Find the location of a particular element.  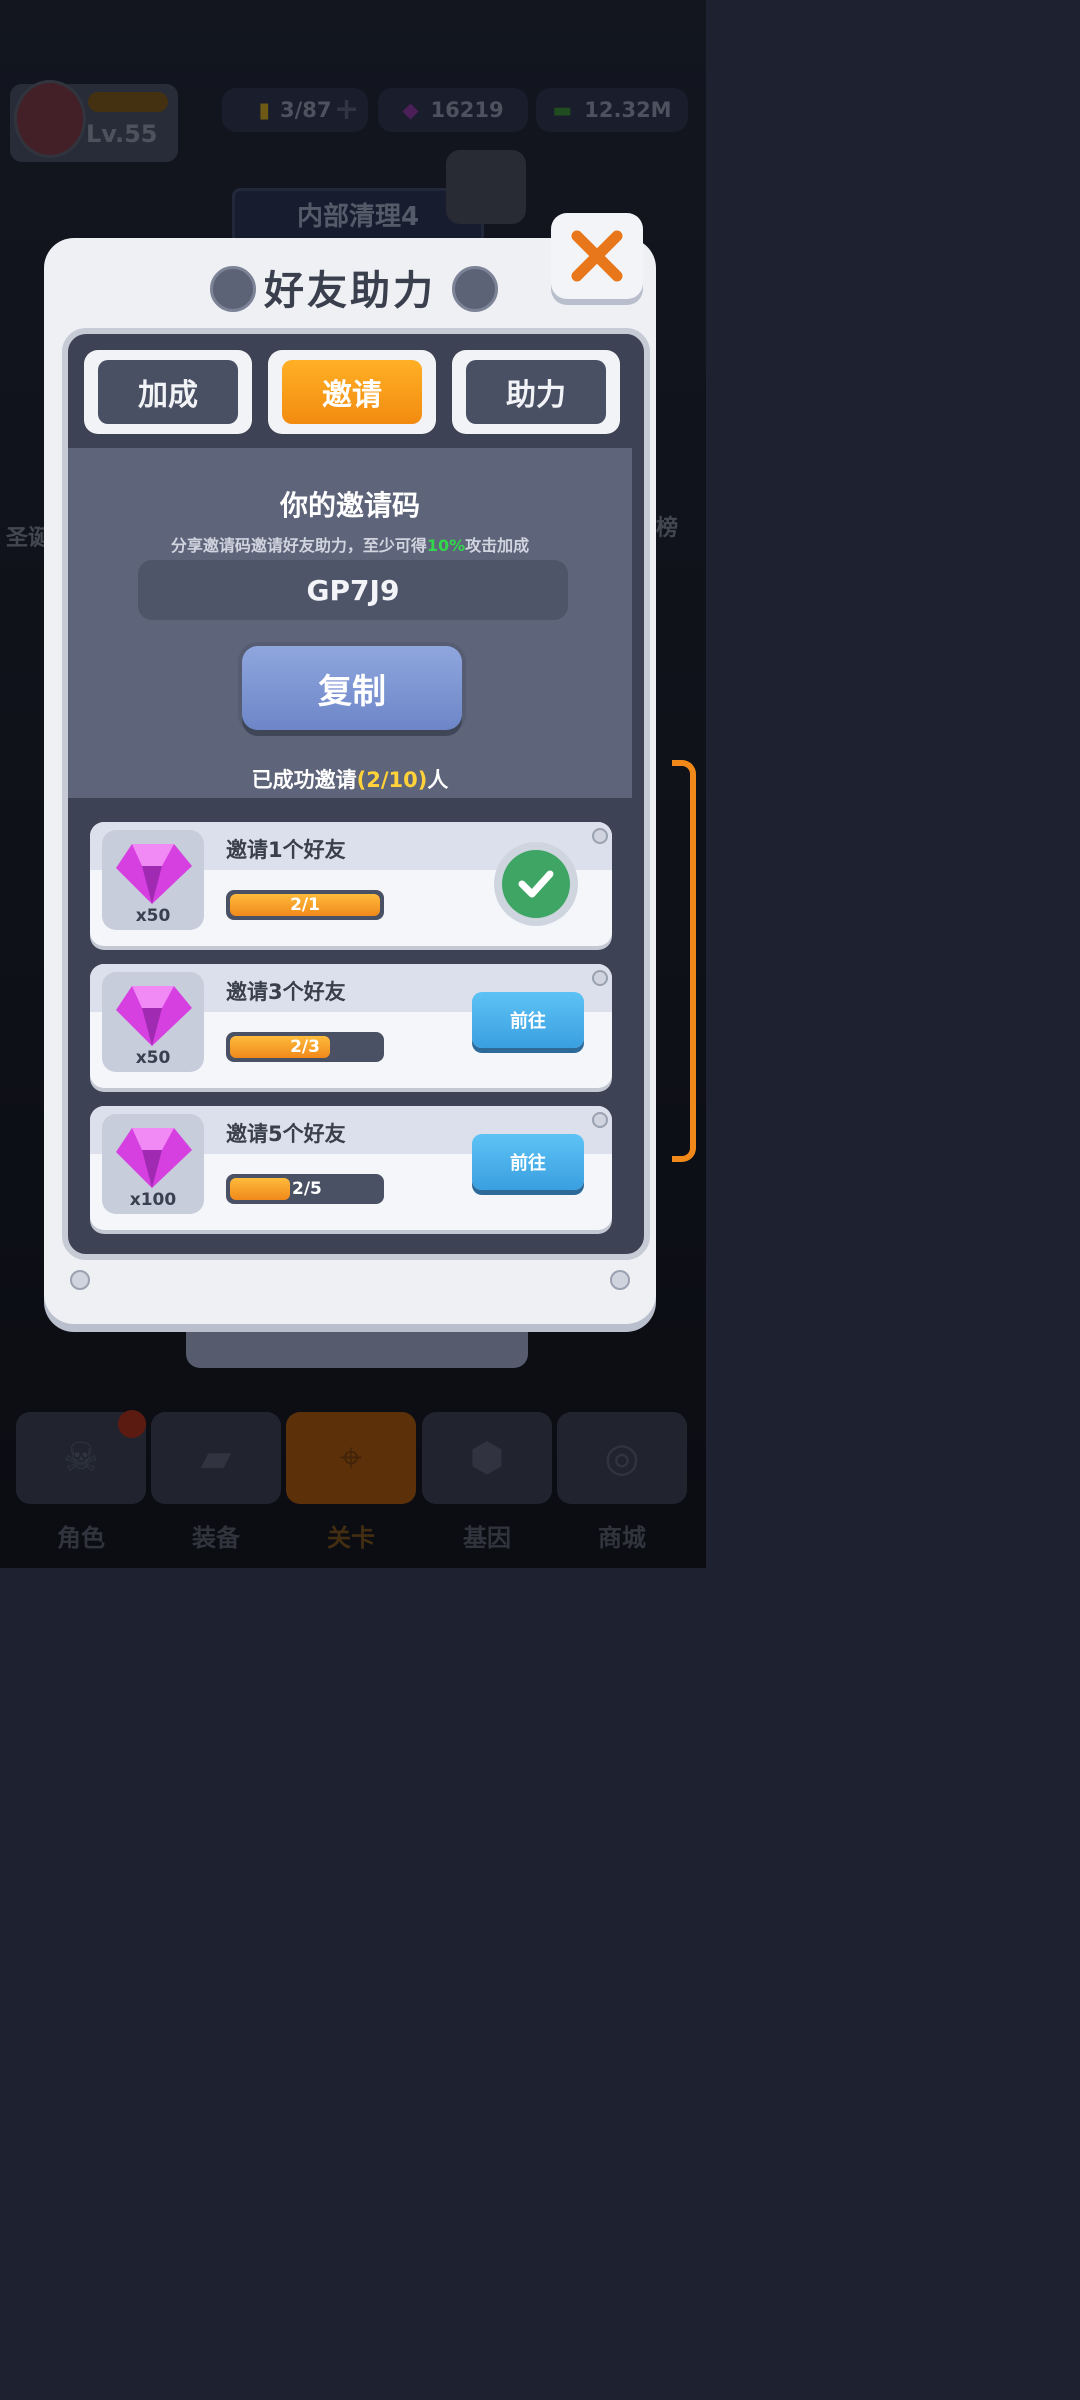

reward-progress-bar: 2/1 is located at coordinates (305, 905).